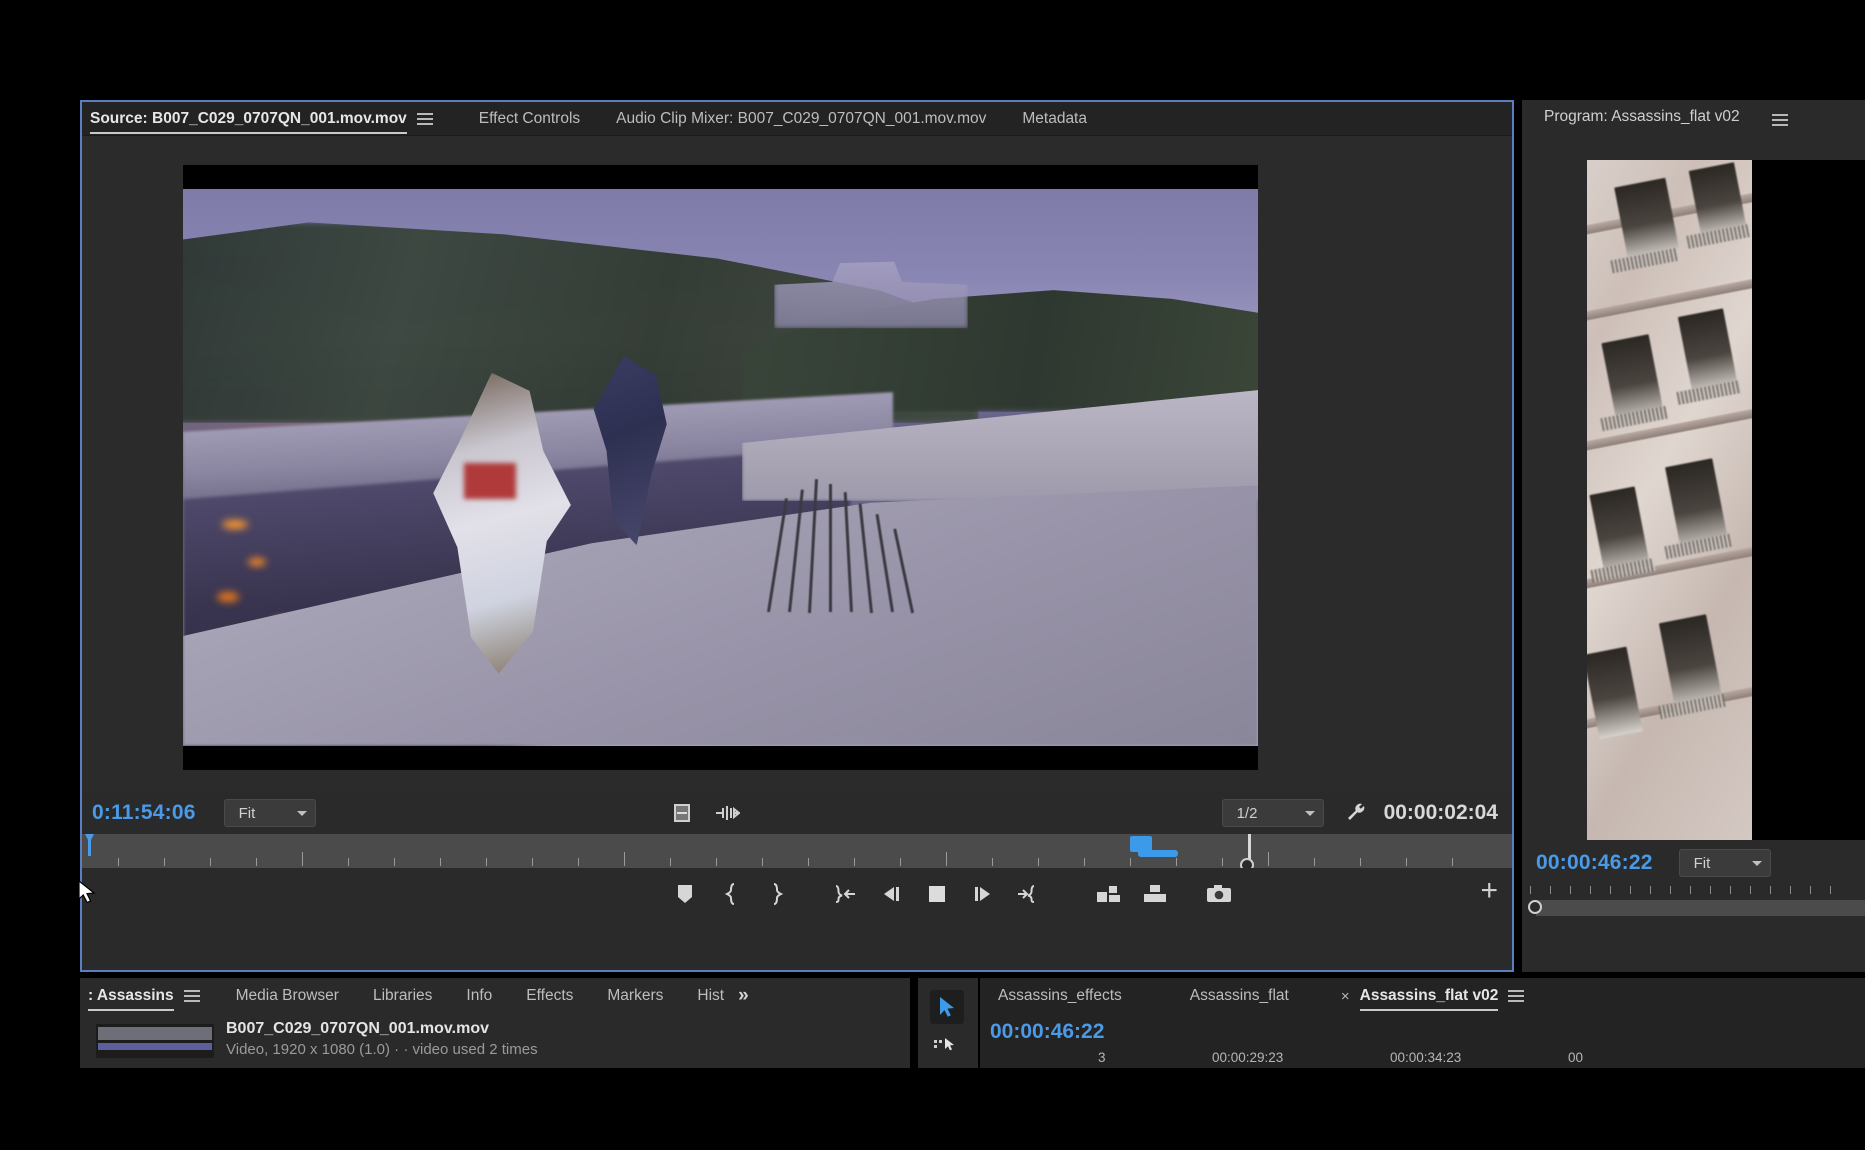 The height and width of the screenshot is (1150, 1865). What do you see at coordinates (1693, 891) in the screenshot?
I see `program-scrub-ticks` at bounding box center [1693, 891].